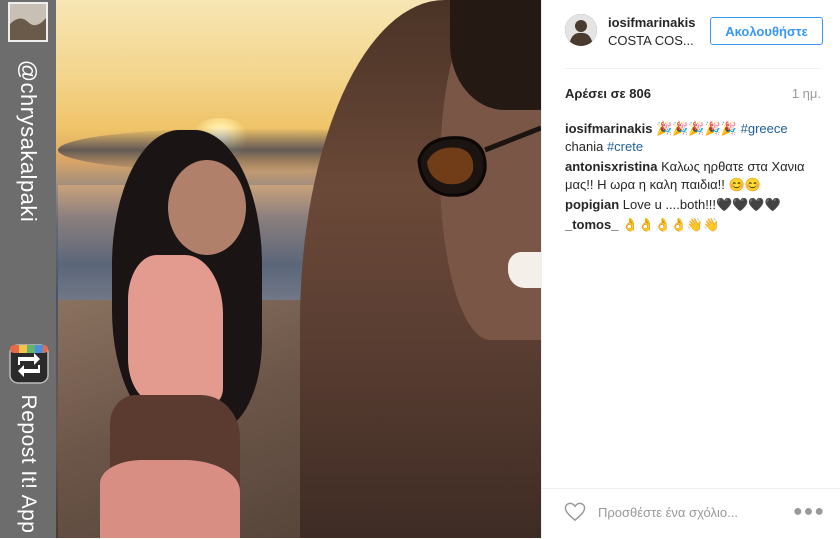 This screenshot has width=840, height=539. Describe the element at coordinates (170, 499) in the screenshot. I see `photo-woman-bottom` at that location.